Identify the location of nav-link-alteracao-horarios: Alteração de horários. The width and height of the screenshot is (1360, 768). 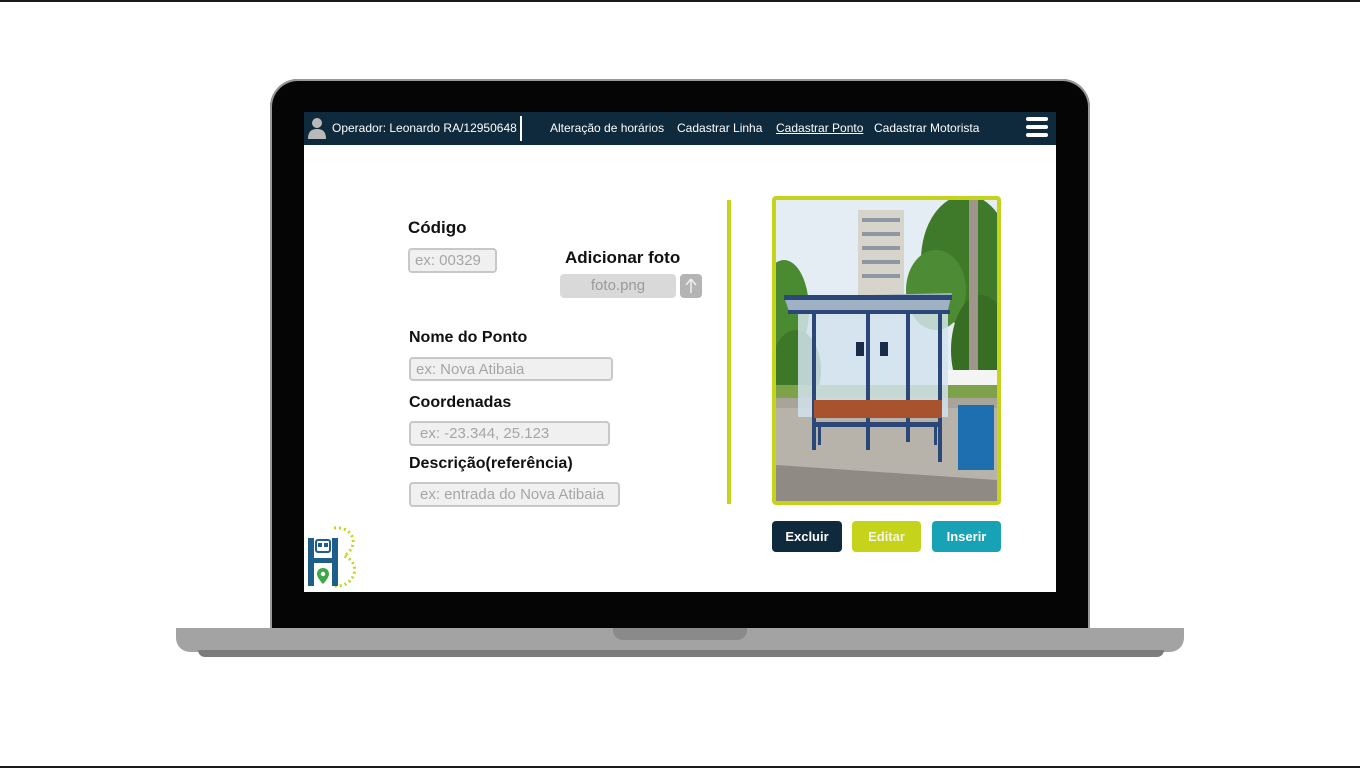
(607, 128).